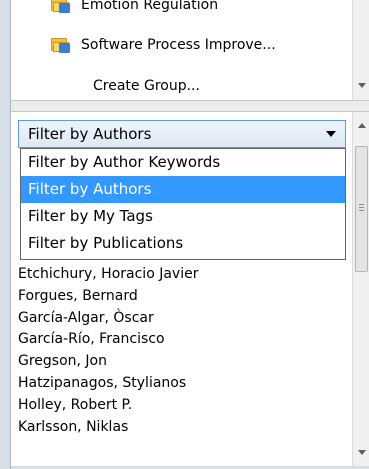 The image size is (369, 469). I want to click on filter-selected-value: Filter by Authors, so click(90, 134).